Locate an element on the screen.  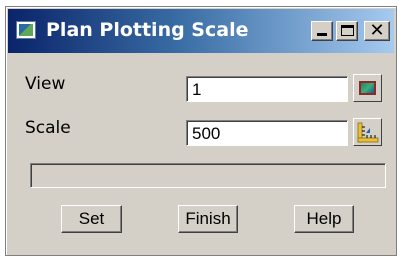
minimize-button is located at coordinates (322, 31).